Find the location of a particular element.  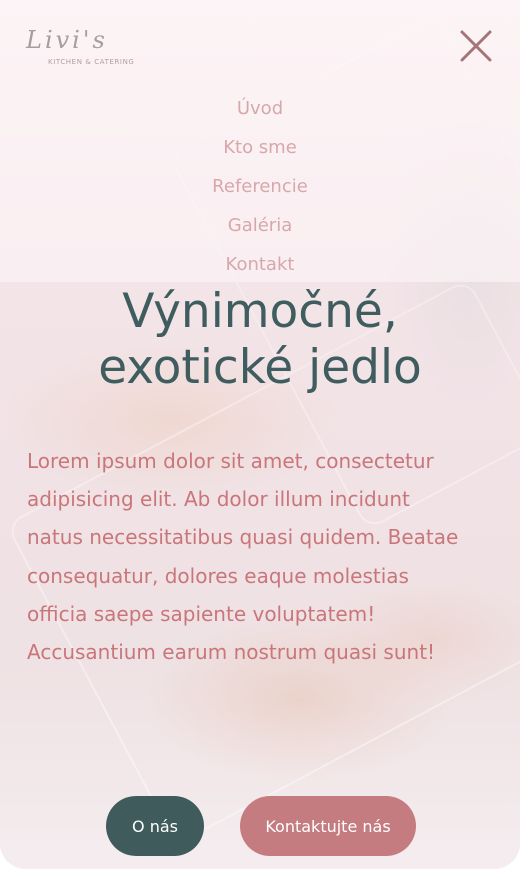

hero-title-line1: Výnimočné, is located at coordinates (260, 311).